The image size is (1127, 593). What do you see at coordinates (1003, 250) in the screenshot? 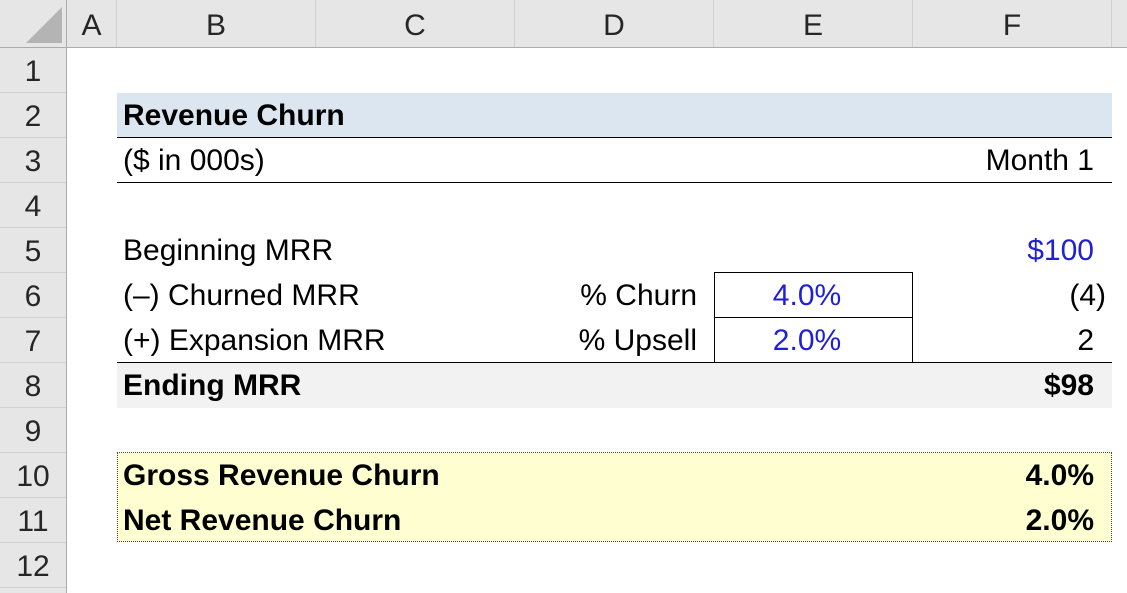
I see `beginning-mrr-value: $100` at bounding box center [1003, 250].